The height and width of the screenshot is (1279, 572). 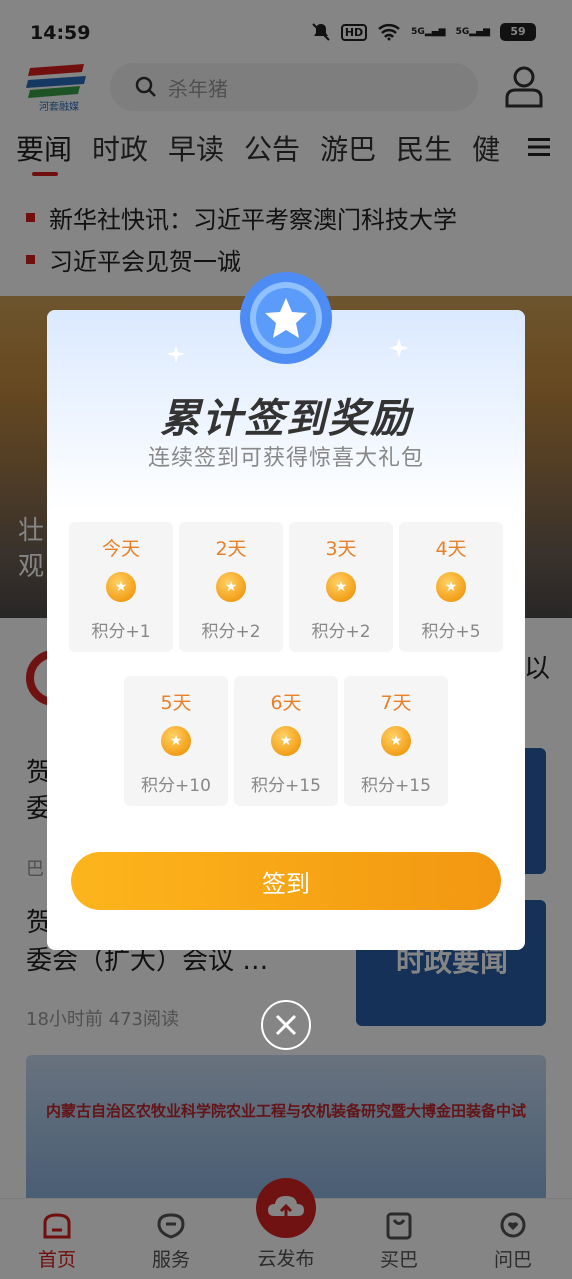 I want to click on day-card: 5天 ★ 积分+10, so click(x=176, y=741).